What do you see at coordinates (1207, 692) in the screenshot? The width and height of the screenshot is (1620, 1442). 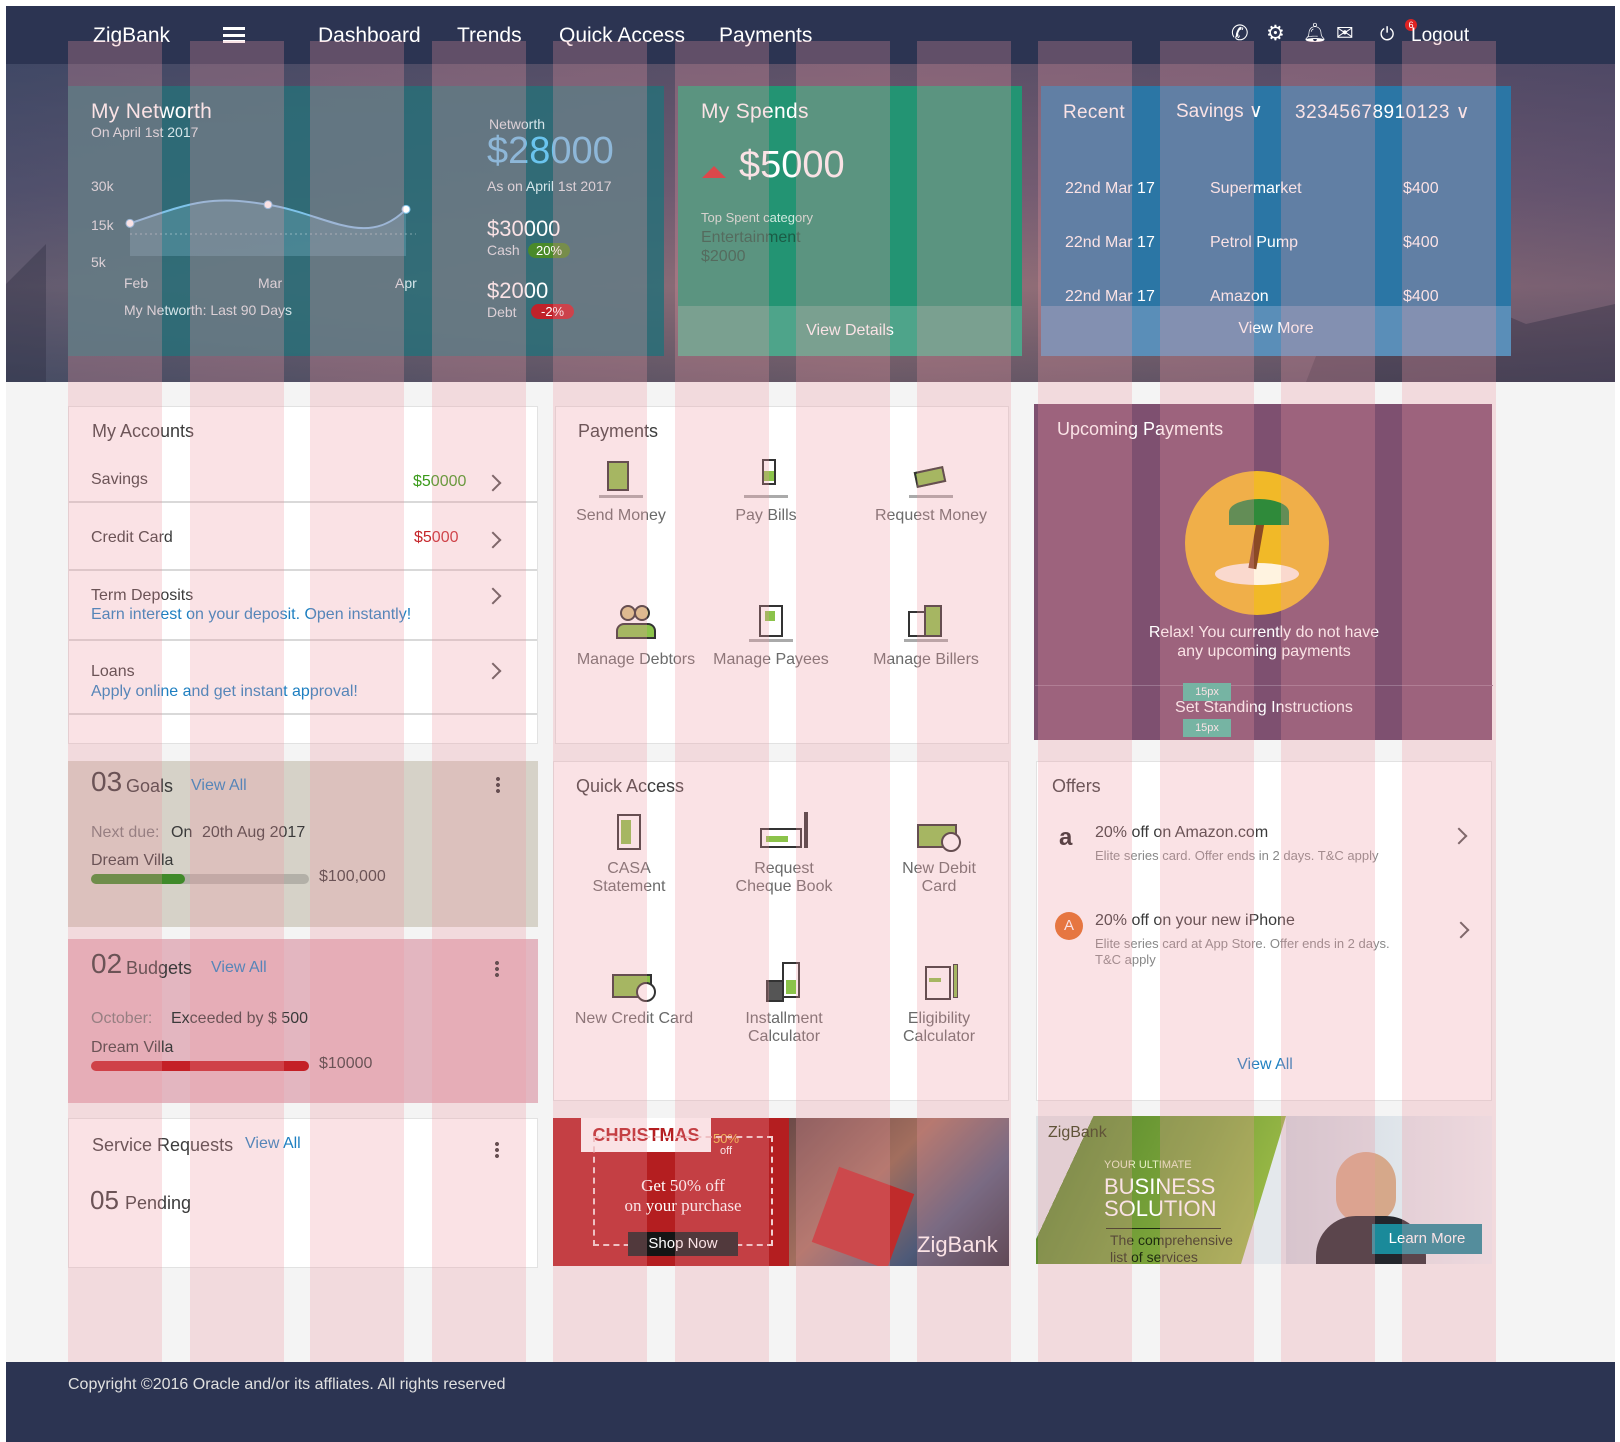 I see `spacing-marker: 15px` at bounding box center [1207, 692].